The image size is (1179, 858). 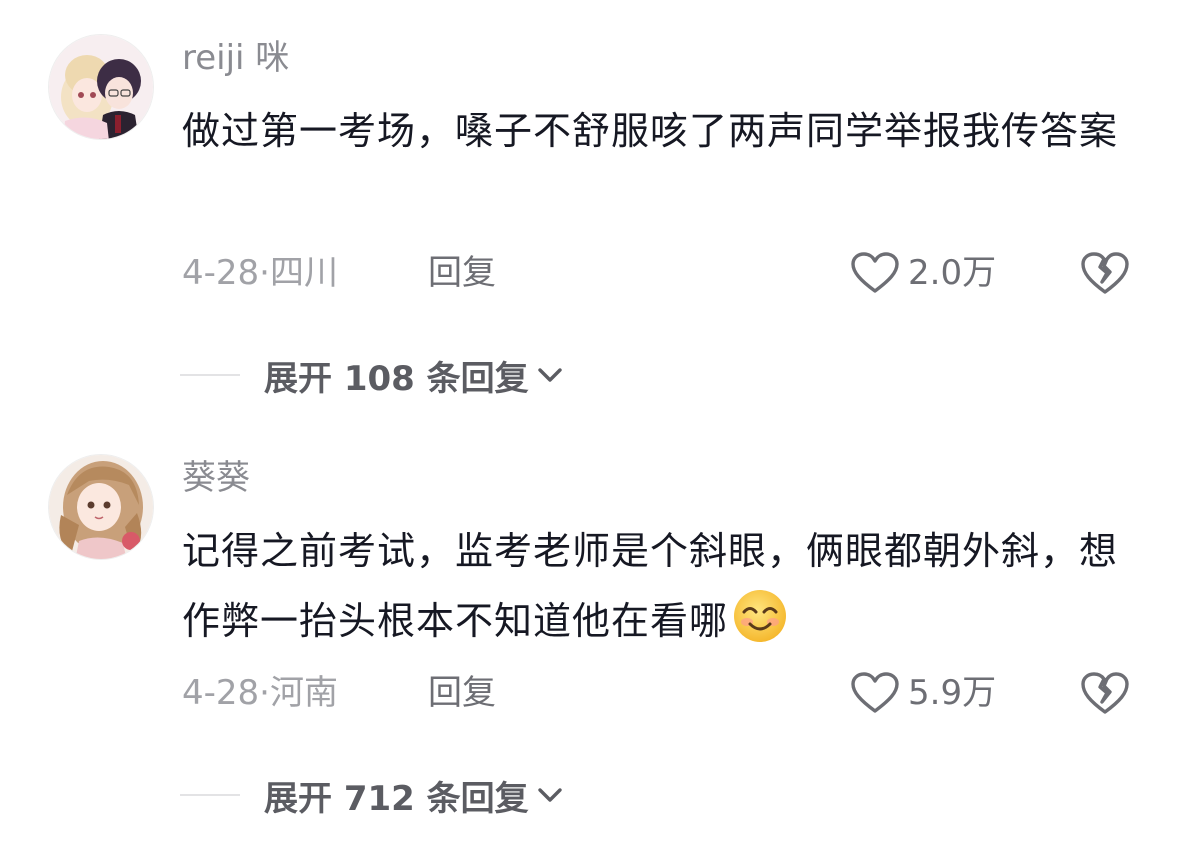 I want to click on comment-text: 记得之前考试，监考老师是个斜眼，俩眼都朝外斜，想作弊一抬头根本不知道他在看哪, so click(x=662, y=586).